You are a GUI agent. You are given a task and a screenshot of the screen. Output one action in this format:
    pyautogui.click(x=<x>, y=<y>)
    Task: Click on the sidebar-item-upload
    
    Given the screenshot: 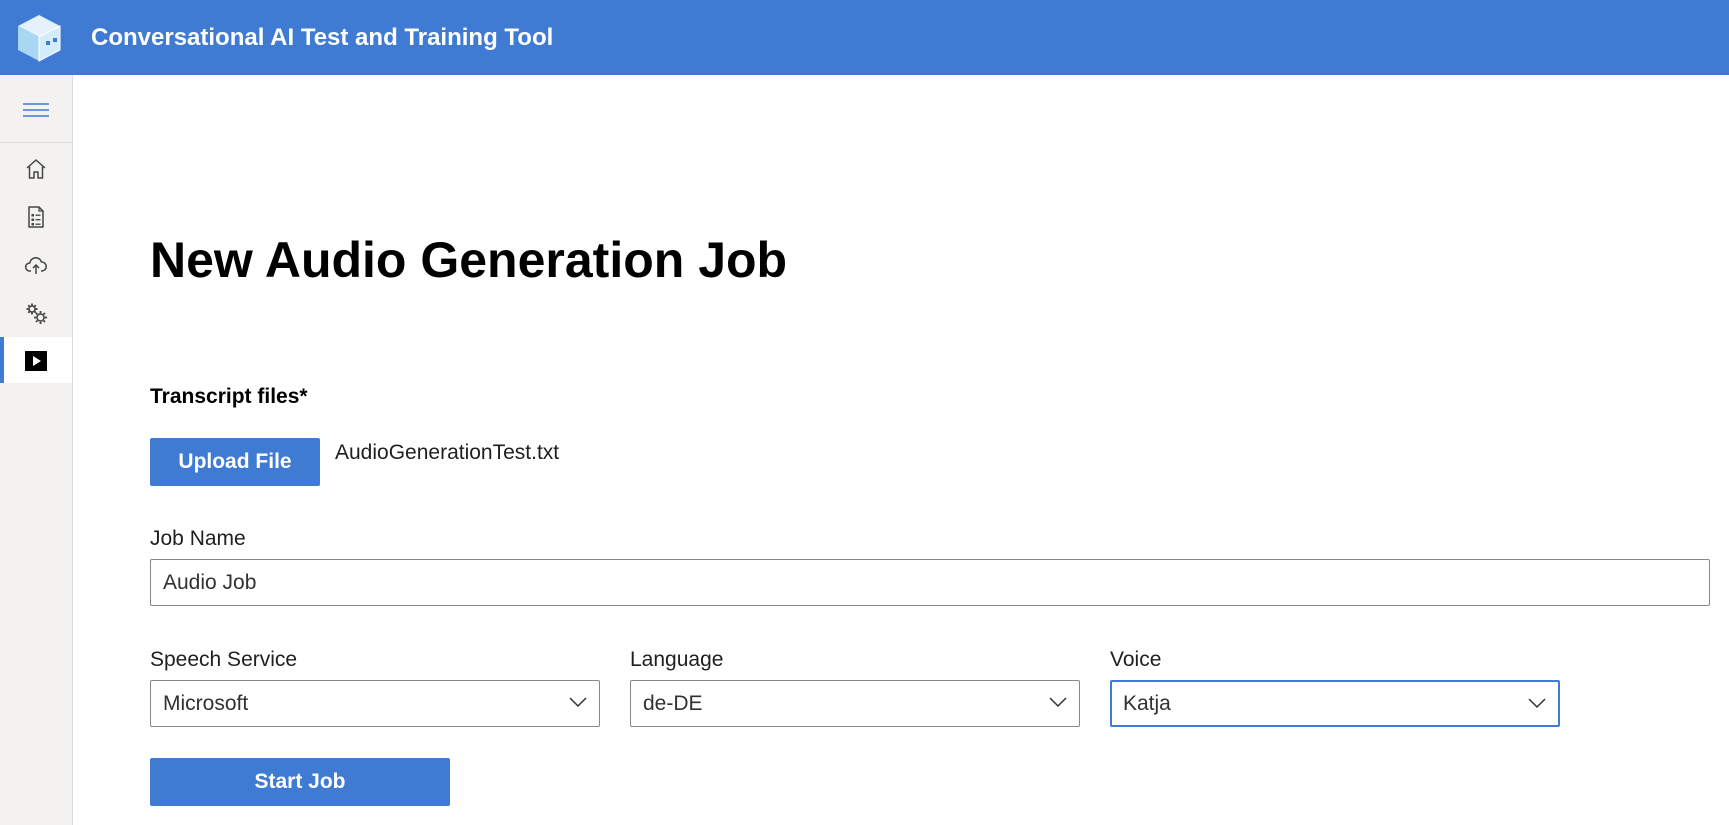 What is the action you would take?
    pyautogui.click(x=36, y=264)
    